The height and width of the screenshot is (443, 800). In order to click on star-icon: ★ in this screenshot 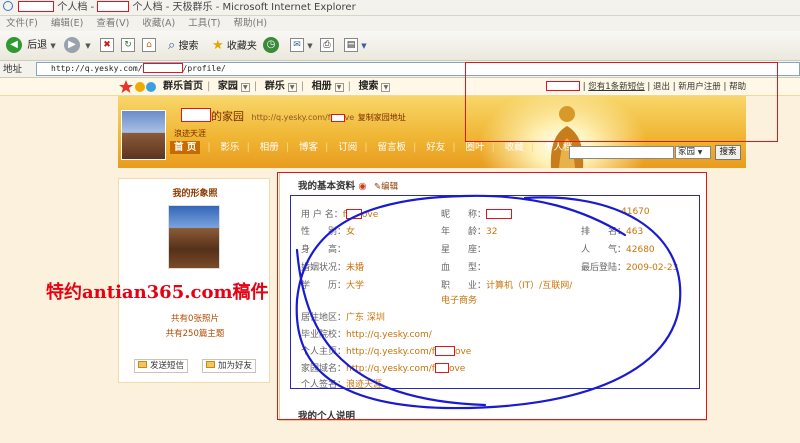, I will do `click(218, 45)`.